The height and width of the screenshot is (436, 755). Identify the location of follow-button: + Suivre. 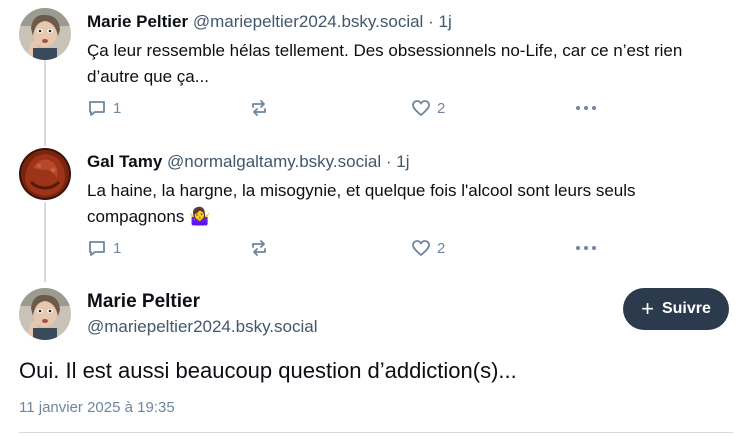
(676, 309).